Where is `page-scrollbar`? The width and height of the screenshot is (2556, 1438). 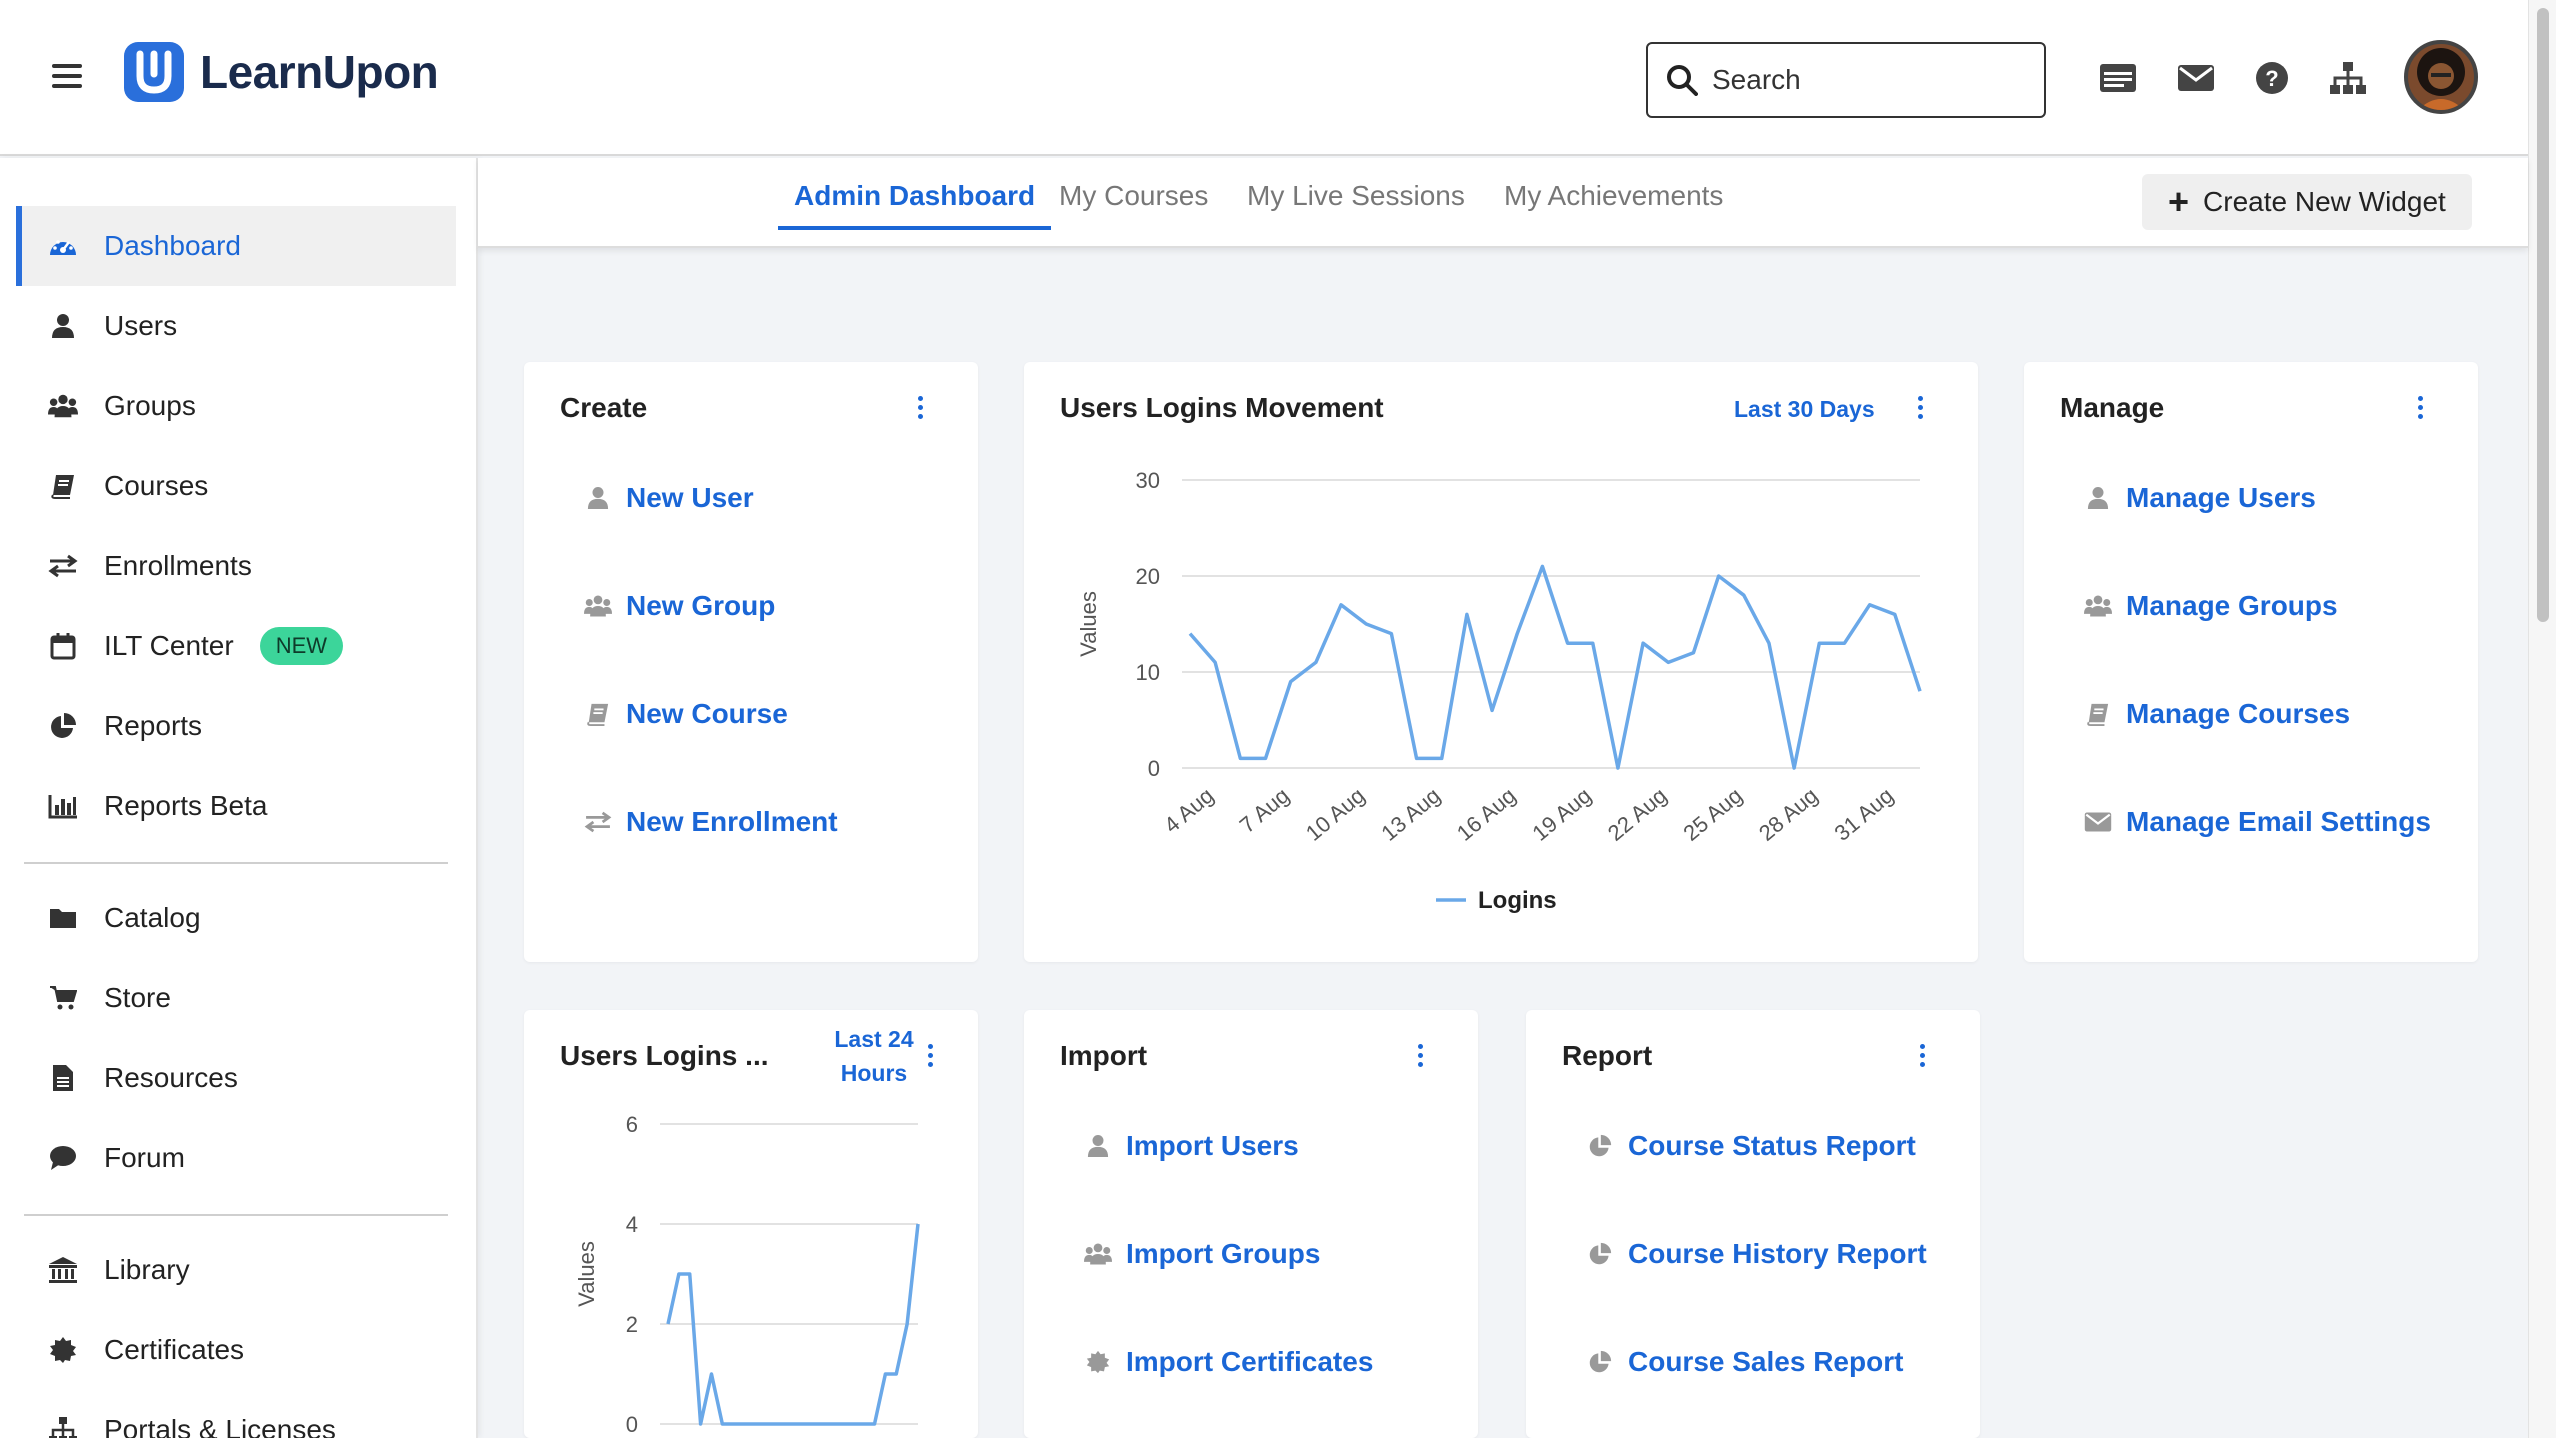
page-scrollbar is located at coordinates (2542, 719).